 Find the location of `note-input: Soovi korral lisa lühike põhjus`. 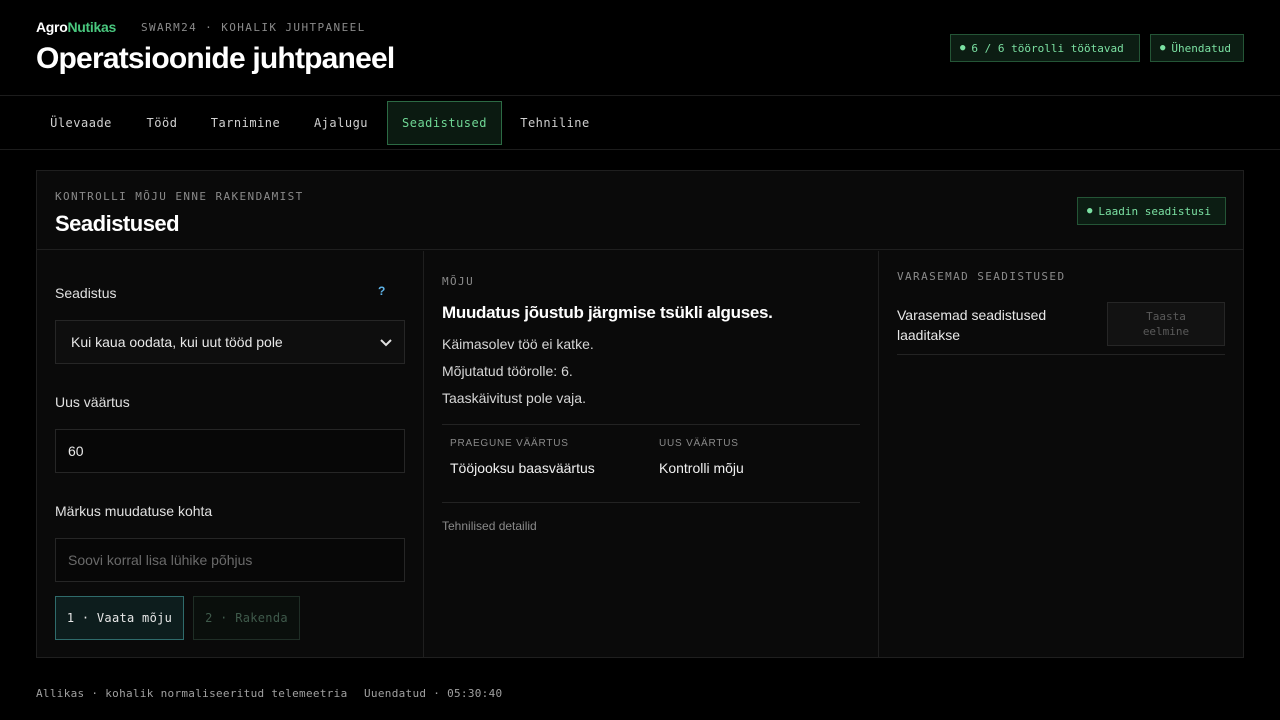

note-input: Soovi korral lisa lühike põhjus is located at coordinates (230, 560).